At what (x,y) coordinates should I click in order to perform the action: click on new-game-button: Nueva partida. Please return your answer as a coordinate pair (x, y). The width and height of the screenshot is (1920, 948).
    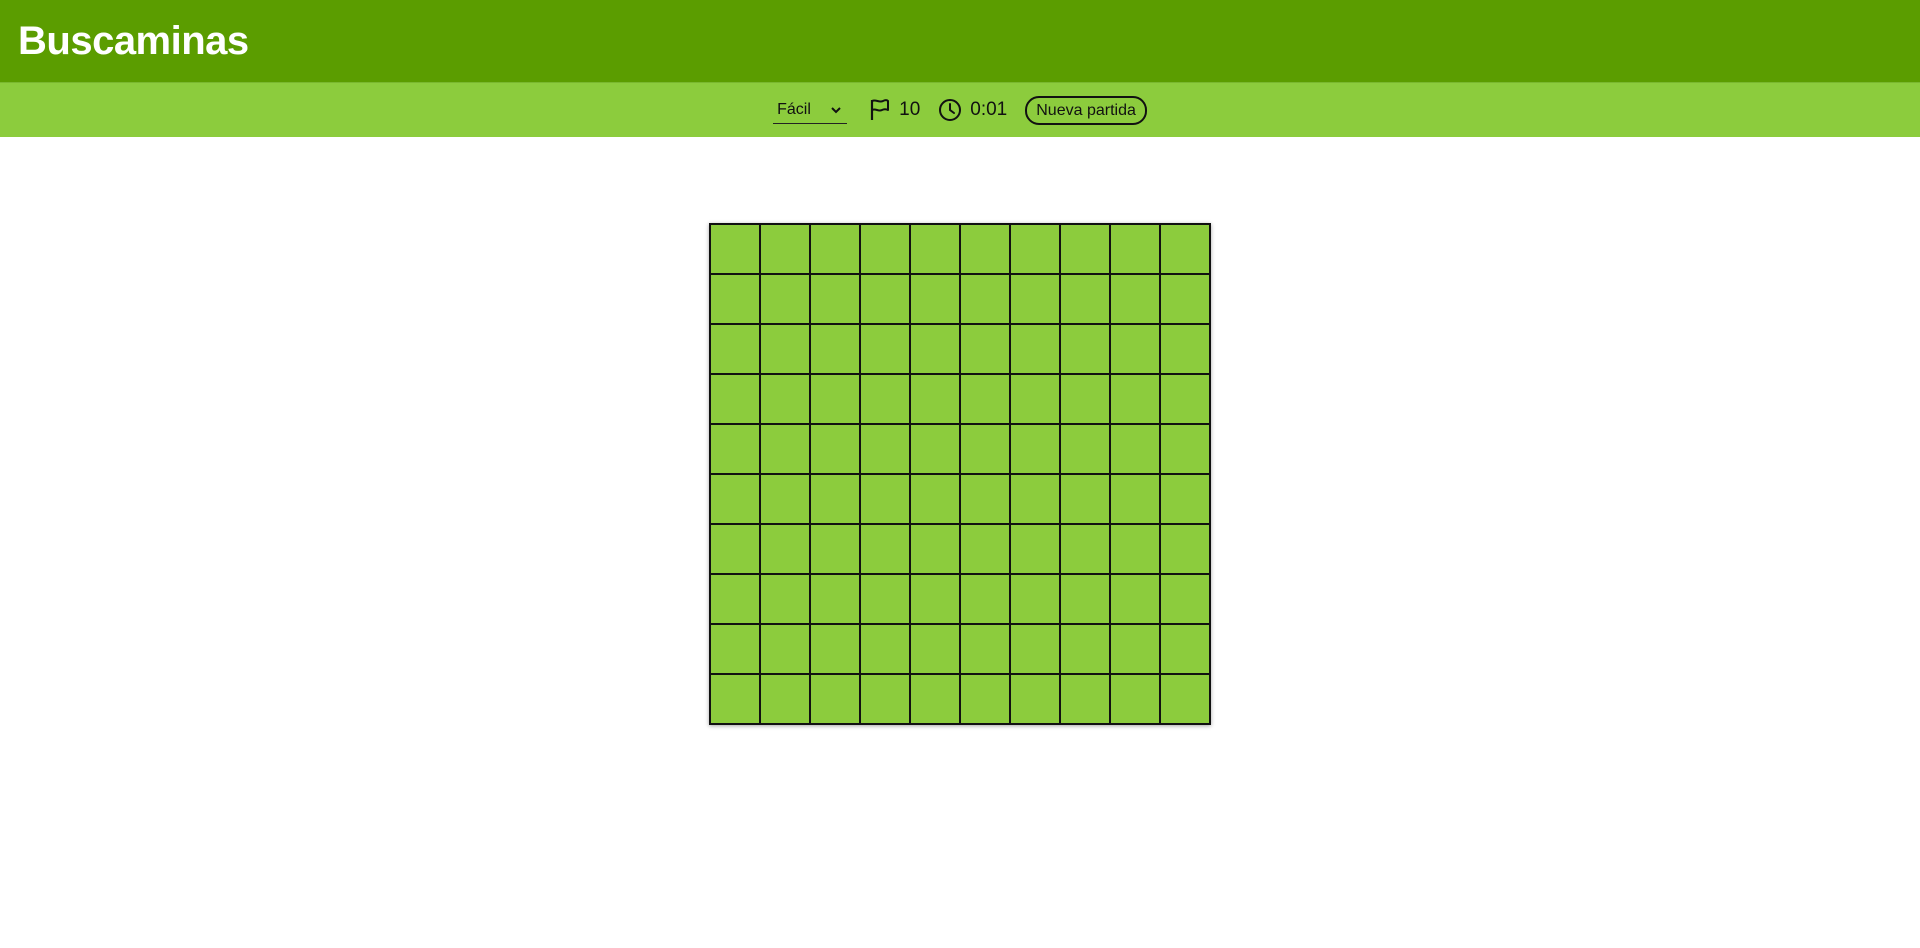
    Looking at the image, I should click on (1086, 110).